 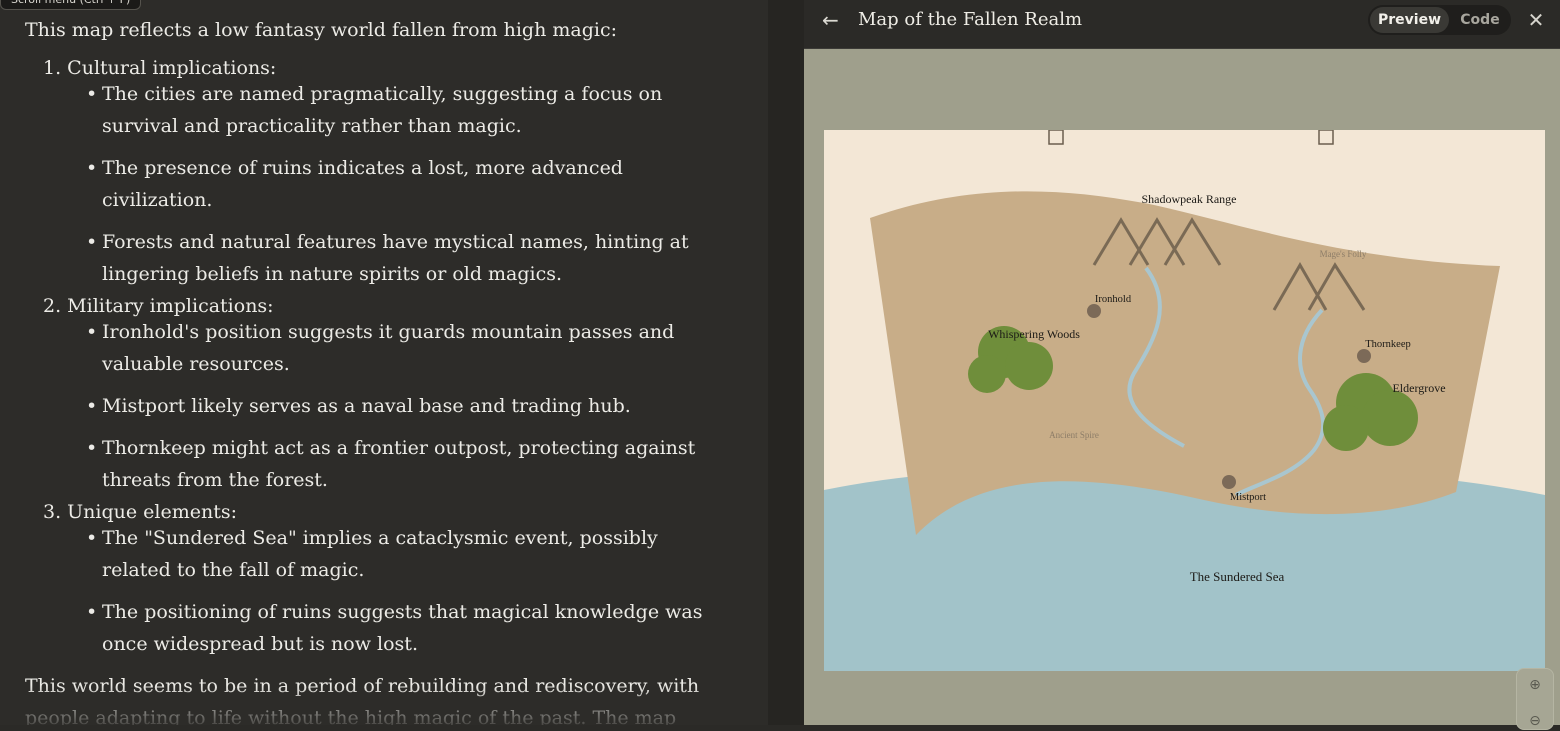 I want to click on zoom-out-icon: ⊖, so click(x=1535, y=721).